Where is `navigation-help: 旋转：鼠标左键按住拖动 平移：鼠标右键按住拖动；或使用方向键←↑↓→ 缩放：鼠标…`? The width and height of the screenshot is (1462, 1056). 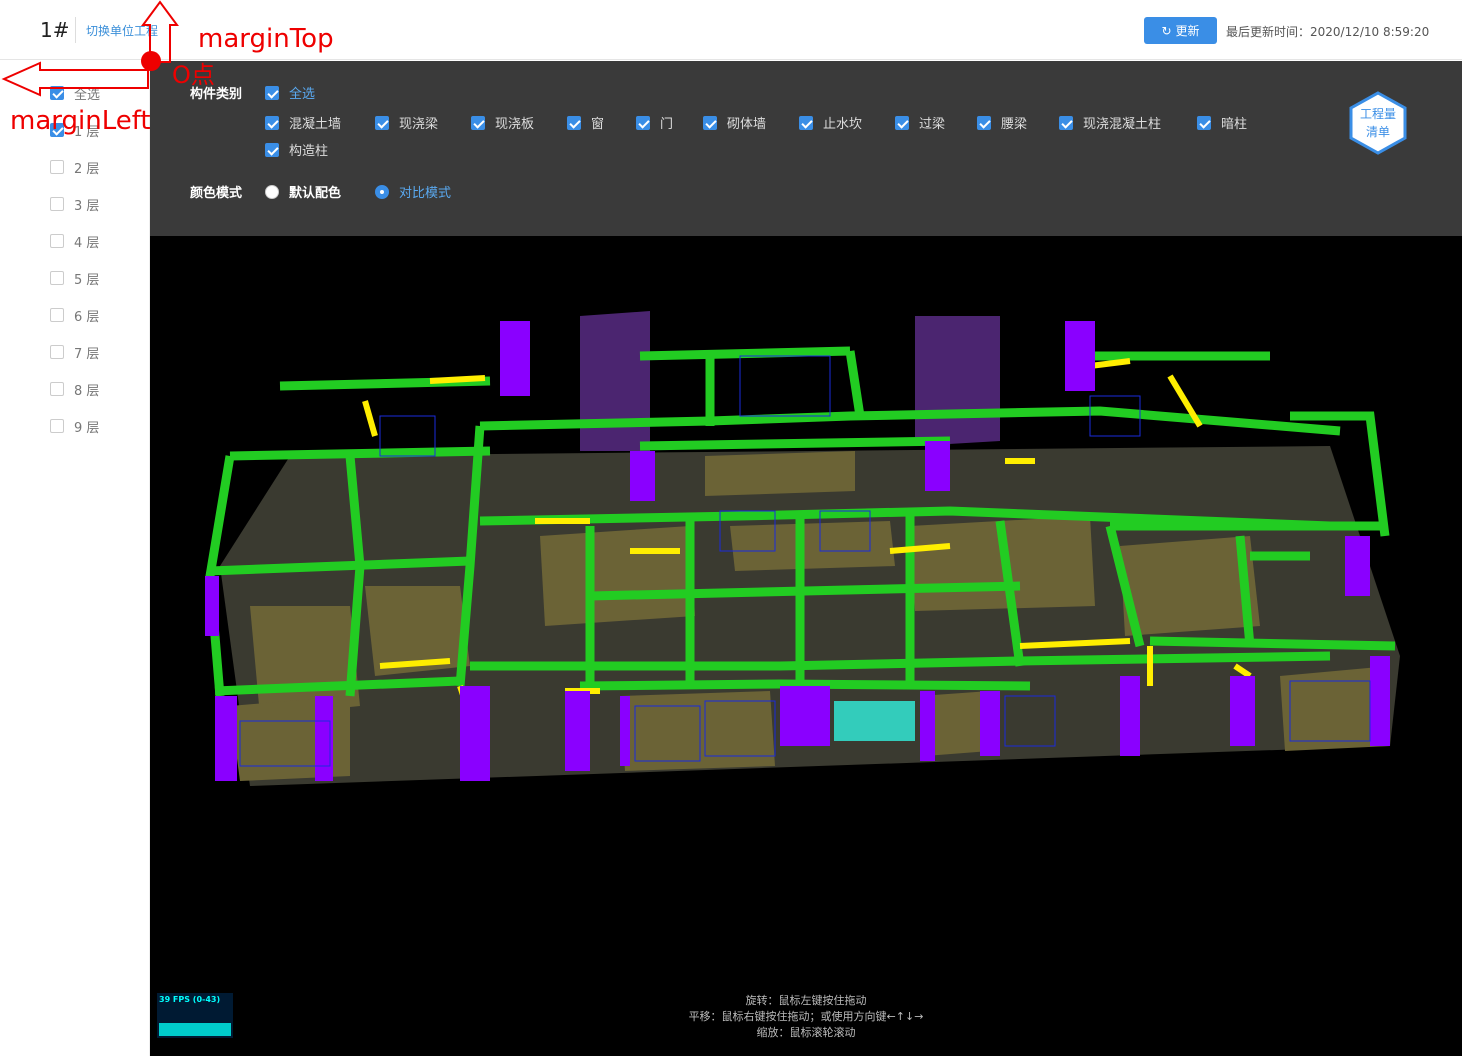
navigation-help: 旋转：鼠标左键按住拖动 平移：鼠标右键按住拖动；或使用方向键←↑↓→ 缩放：鼠标… is located at coordinates (806, 1017).